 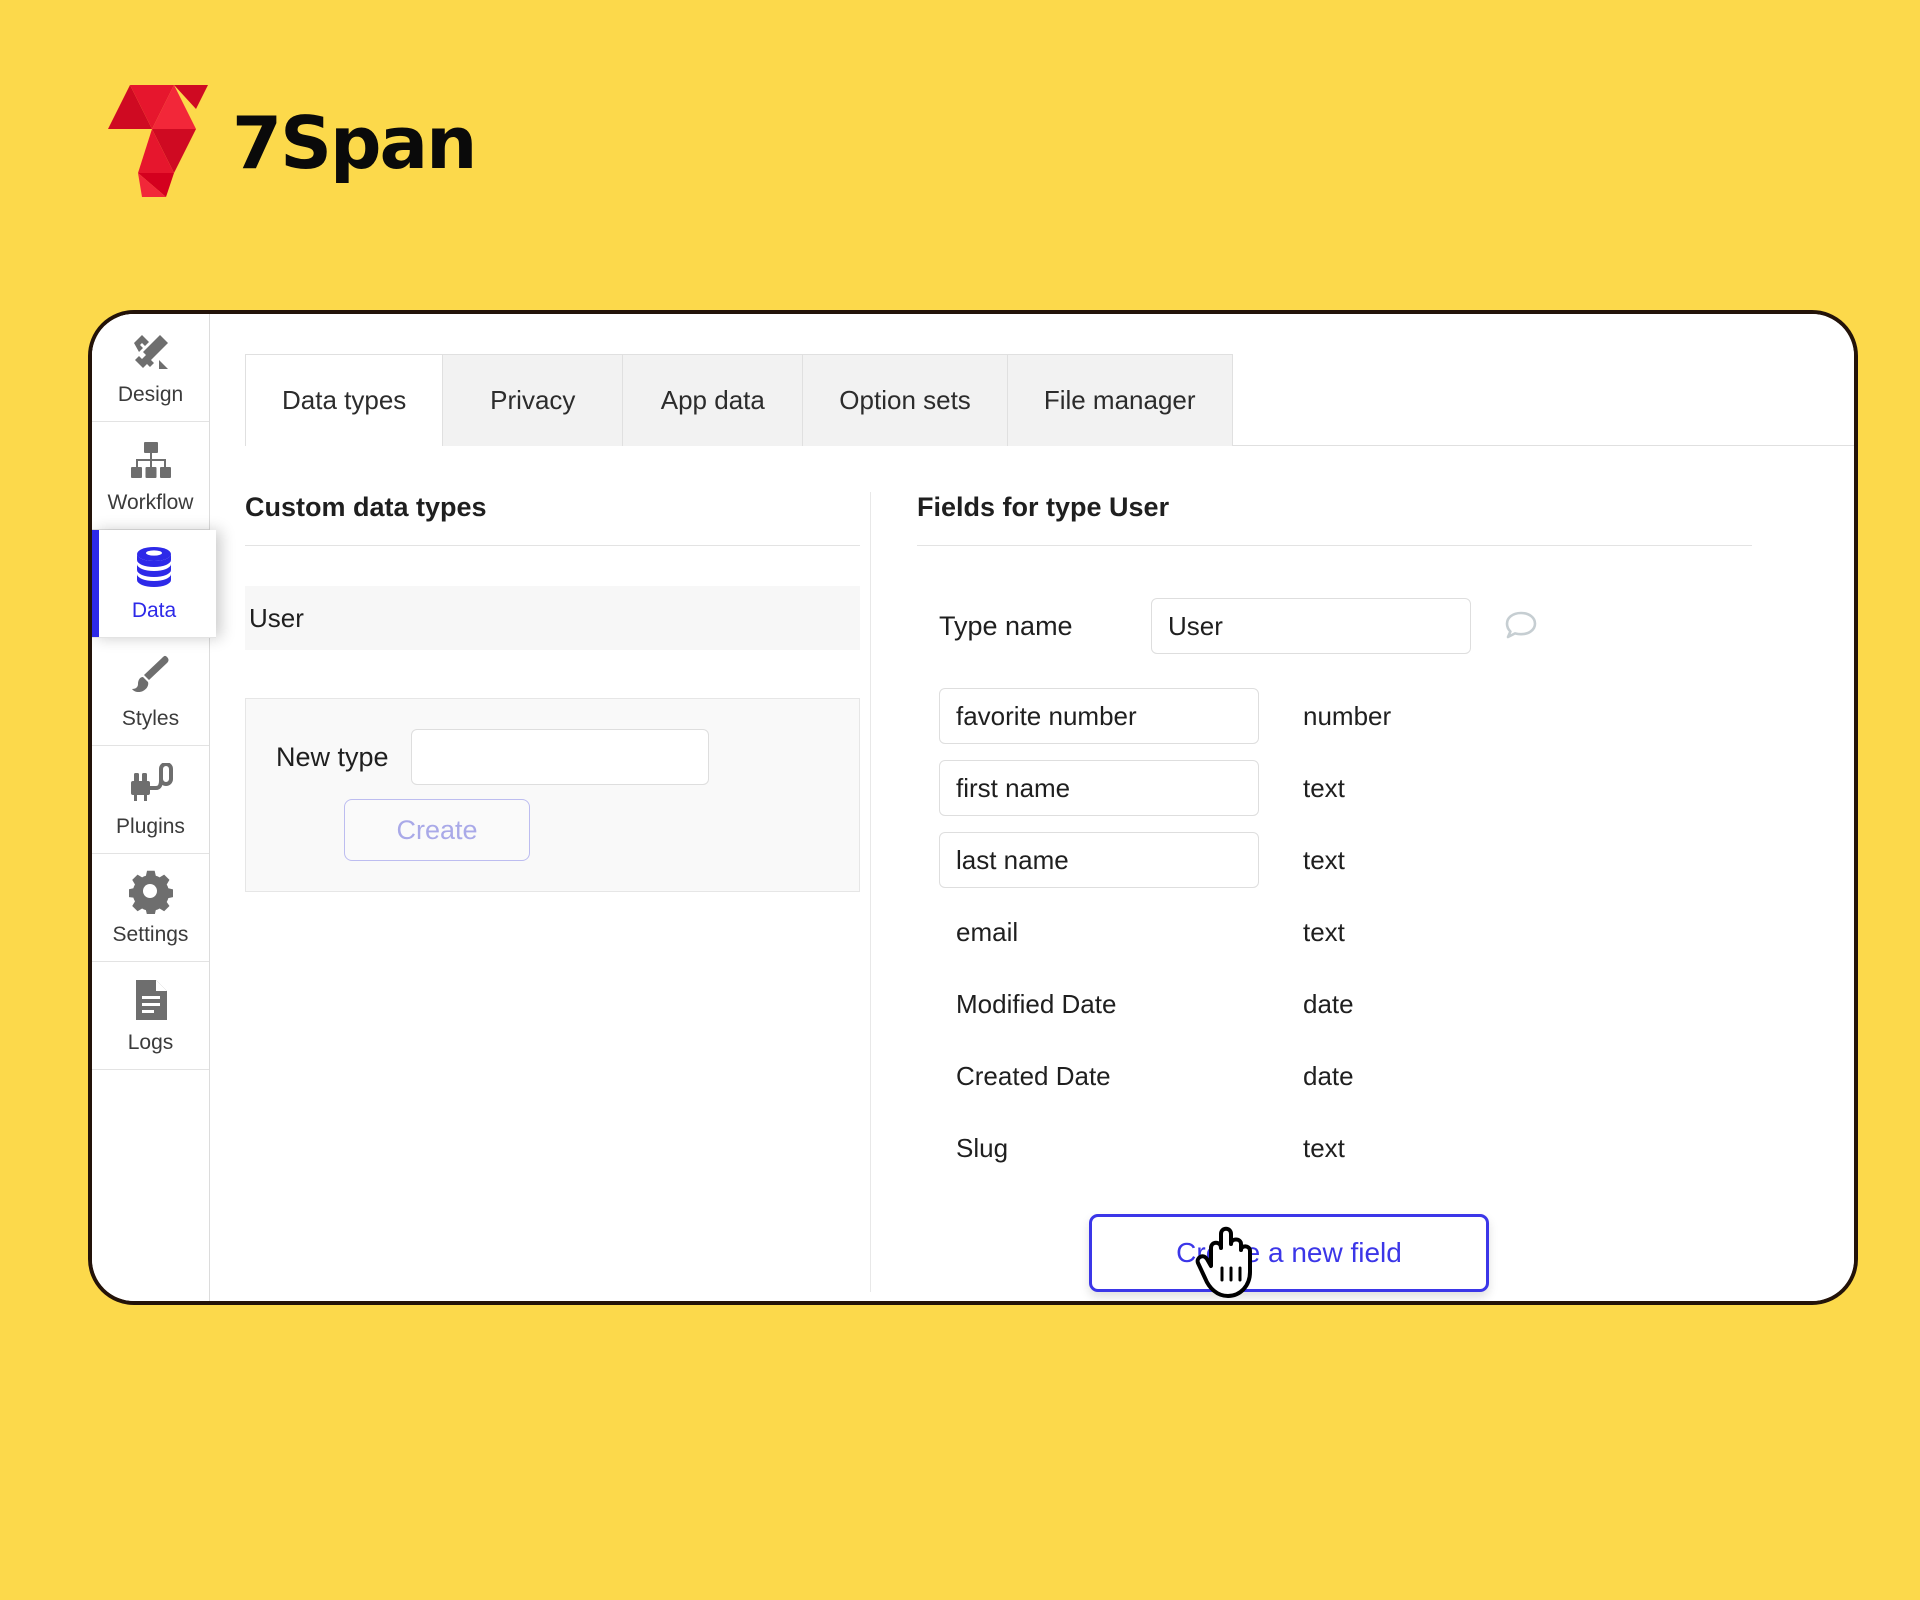 I want to click on field-type-cell: number, so click(x=1347, y=715).